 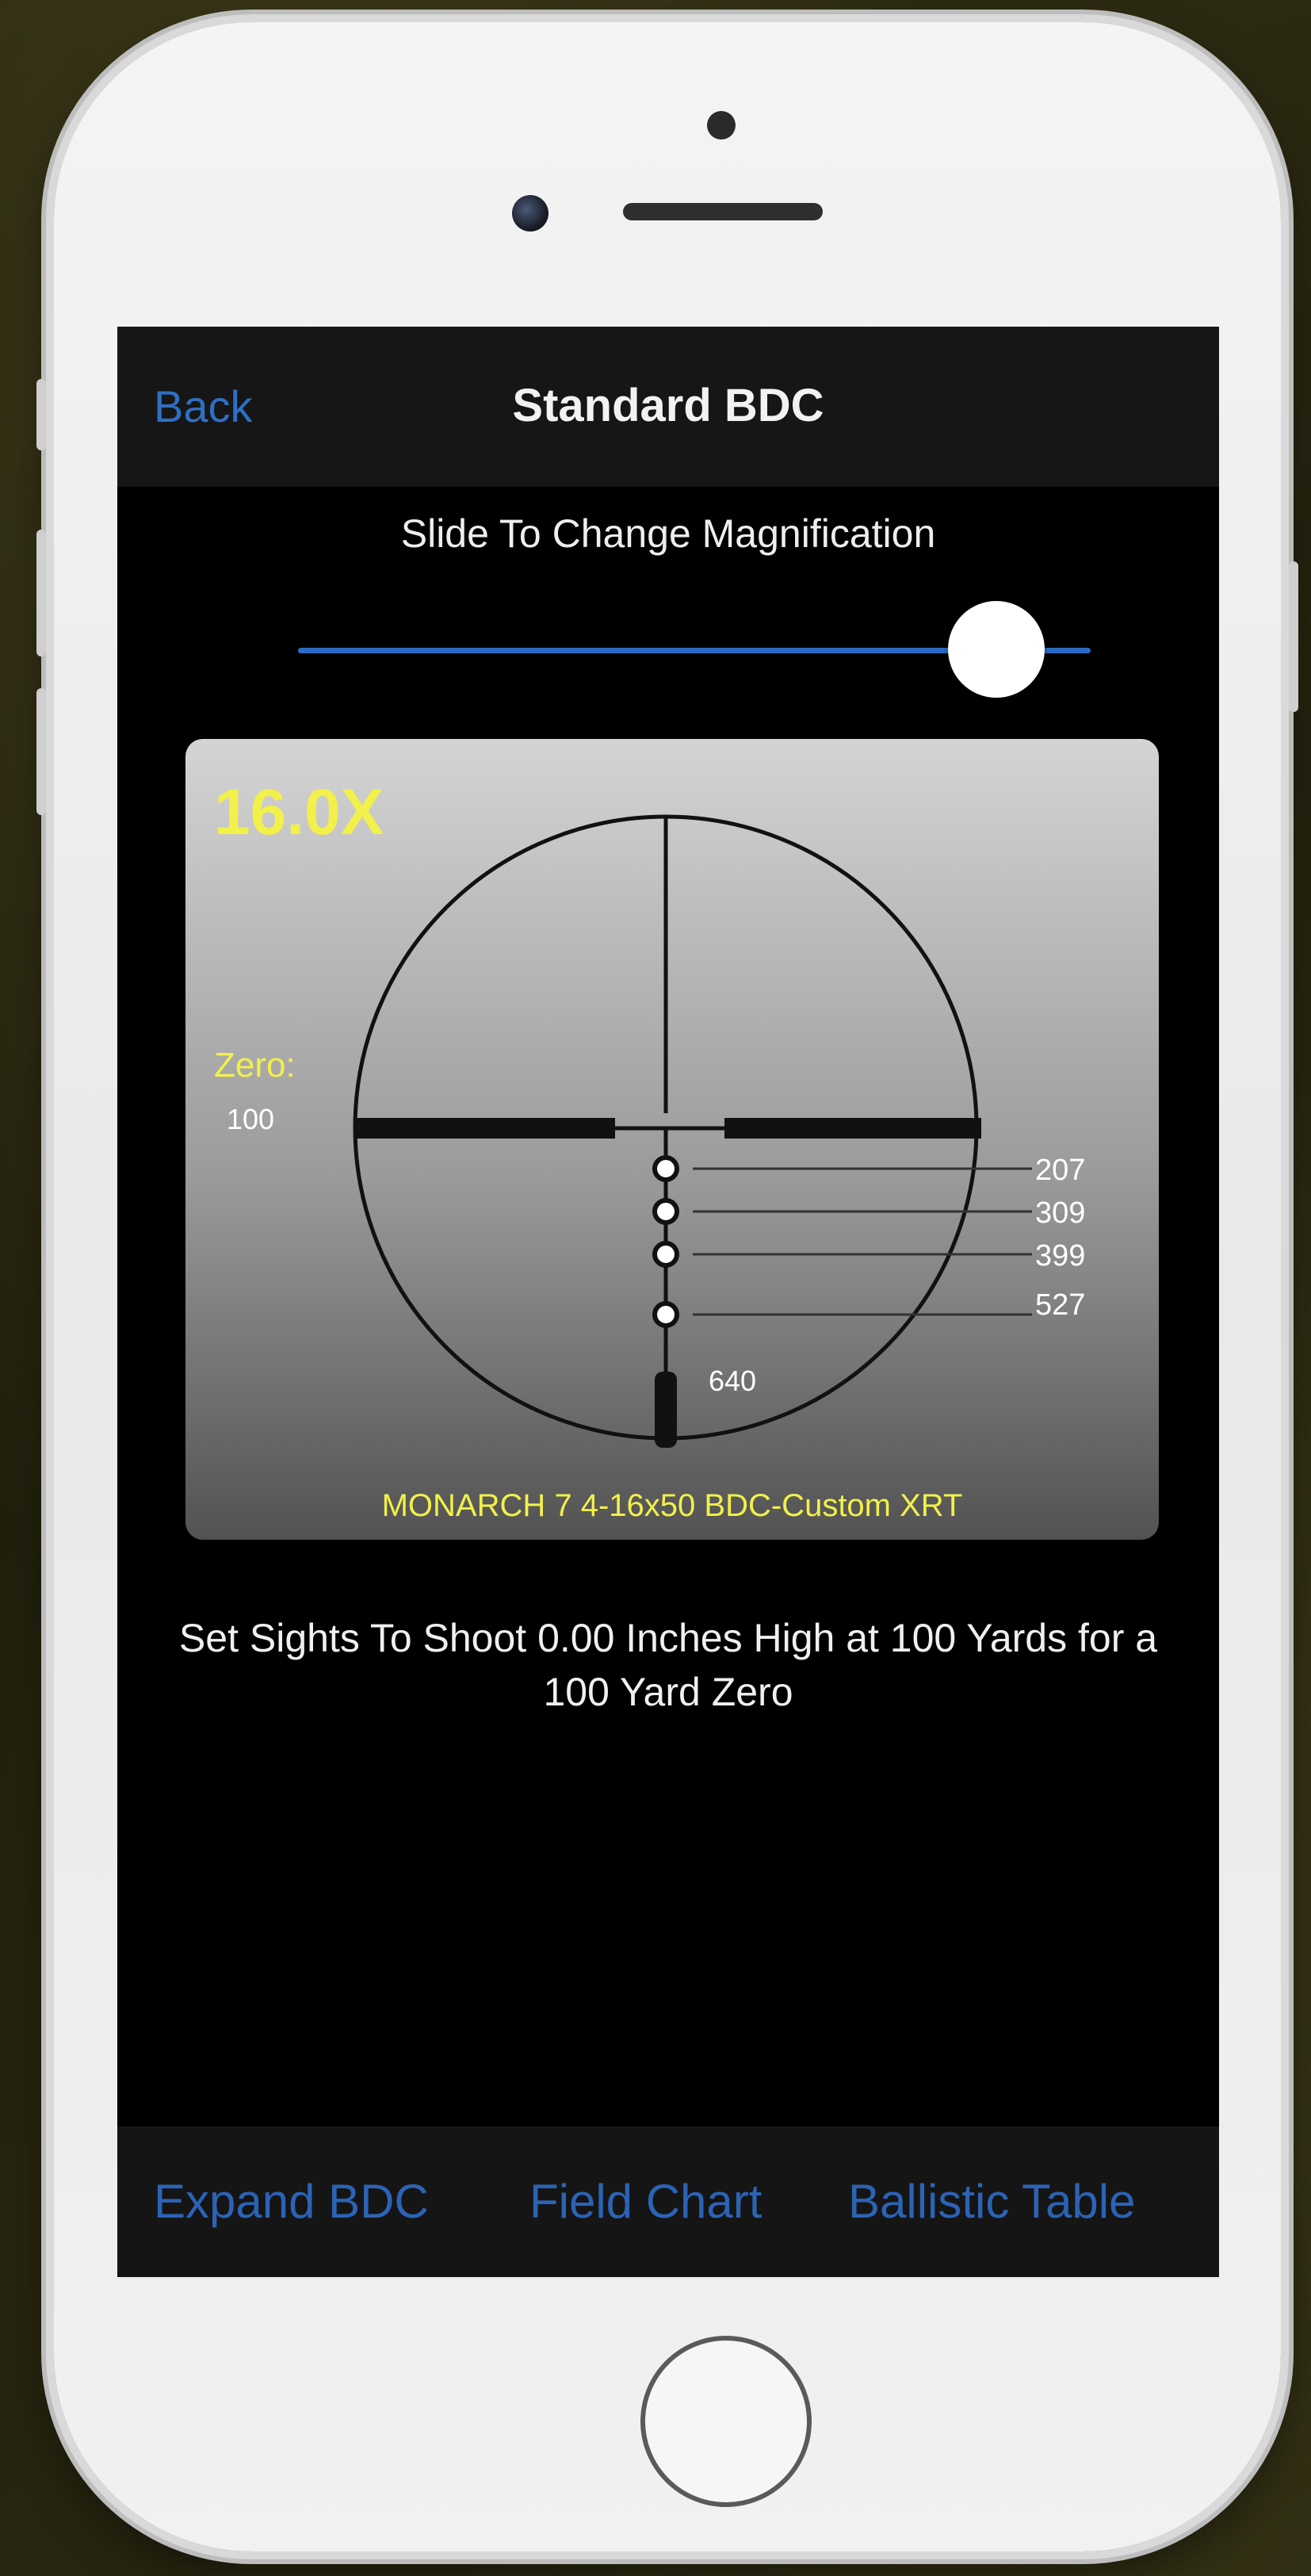 What do you see at coordinates (299, 812) in the screenshot?
I see `magnification-label: 16.0X` at bounding box center [299, 812].